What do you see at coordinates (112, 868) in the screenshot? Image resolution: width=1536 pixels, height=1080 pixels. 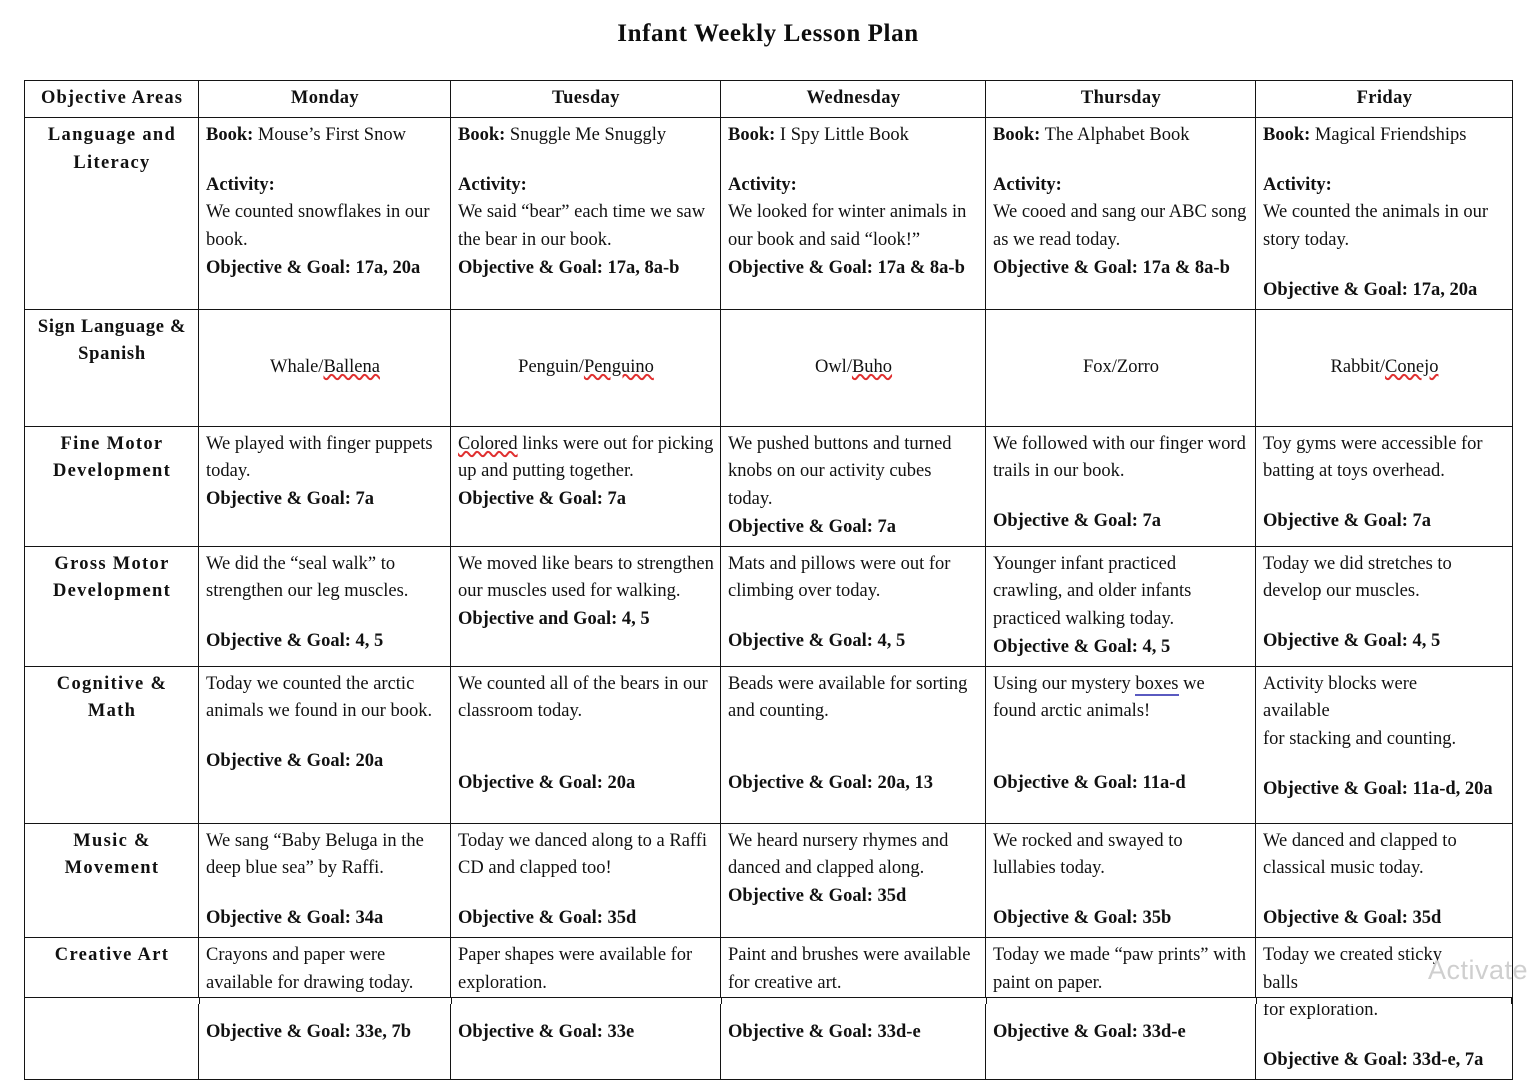 I see `row-label-line-2: Movement` at bounding box center [112, 868].